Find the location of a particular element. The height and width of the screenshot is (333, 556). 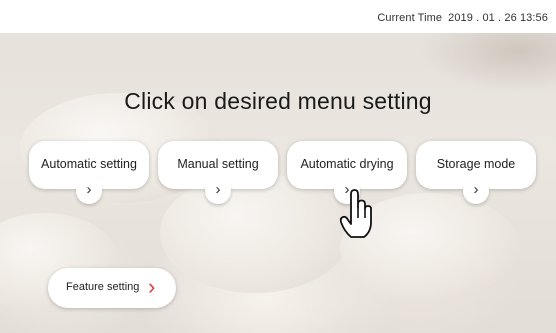

status-bar: Current Time 2019 . 01 . 26 13:56 is located at coordinates (278, 16).